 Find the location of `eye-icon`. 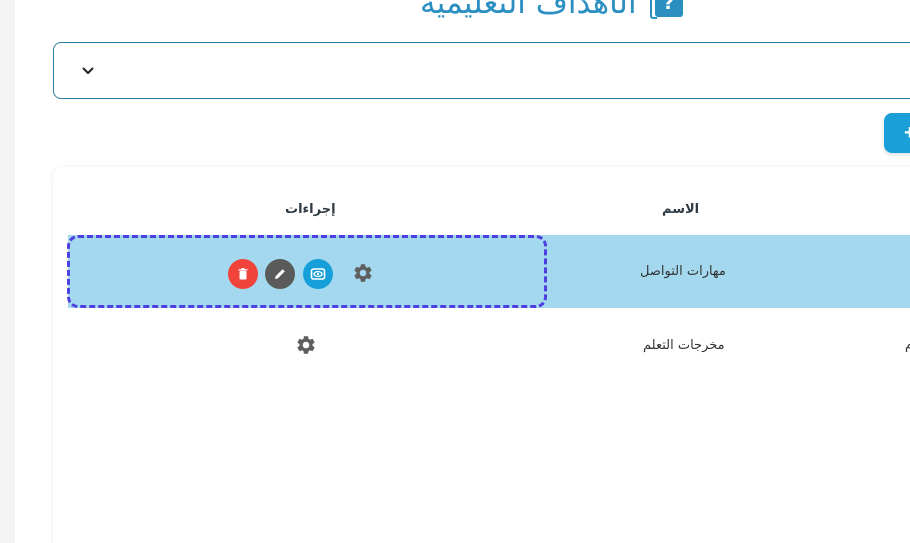

eye-icon is located at coordinates (318, 274).